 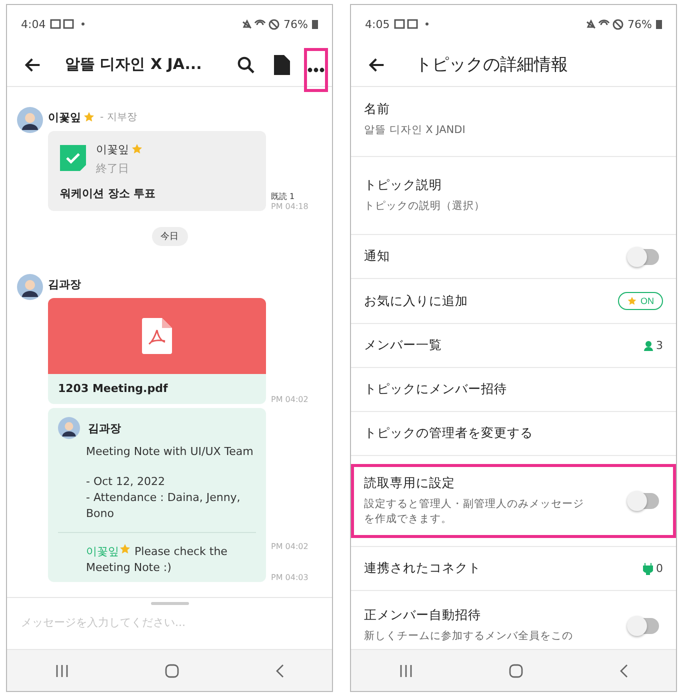 I want to click on date-divider: 今日, so click(x=170, y=236).